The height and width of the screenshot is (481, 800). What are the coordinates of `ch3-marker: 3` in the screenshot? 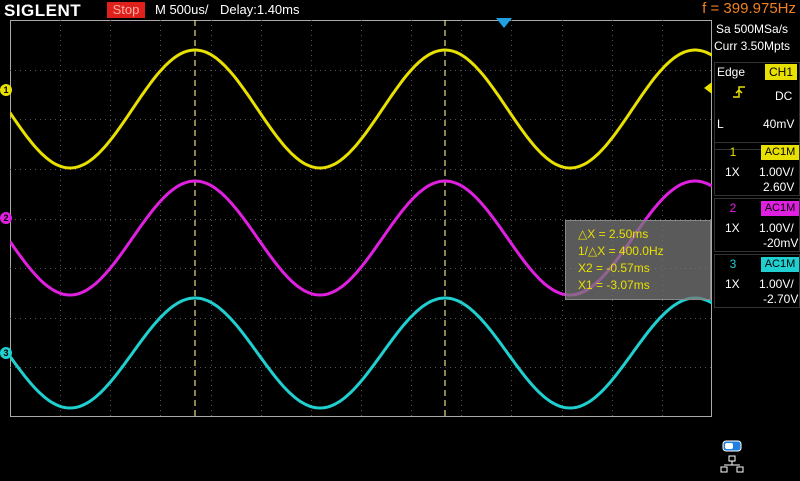 It's located at (6, 353).